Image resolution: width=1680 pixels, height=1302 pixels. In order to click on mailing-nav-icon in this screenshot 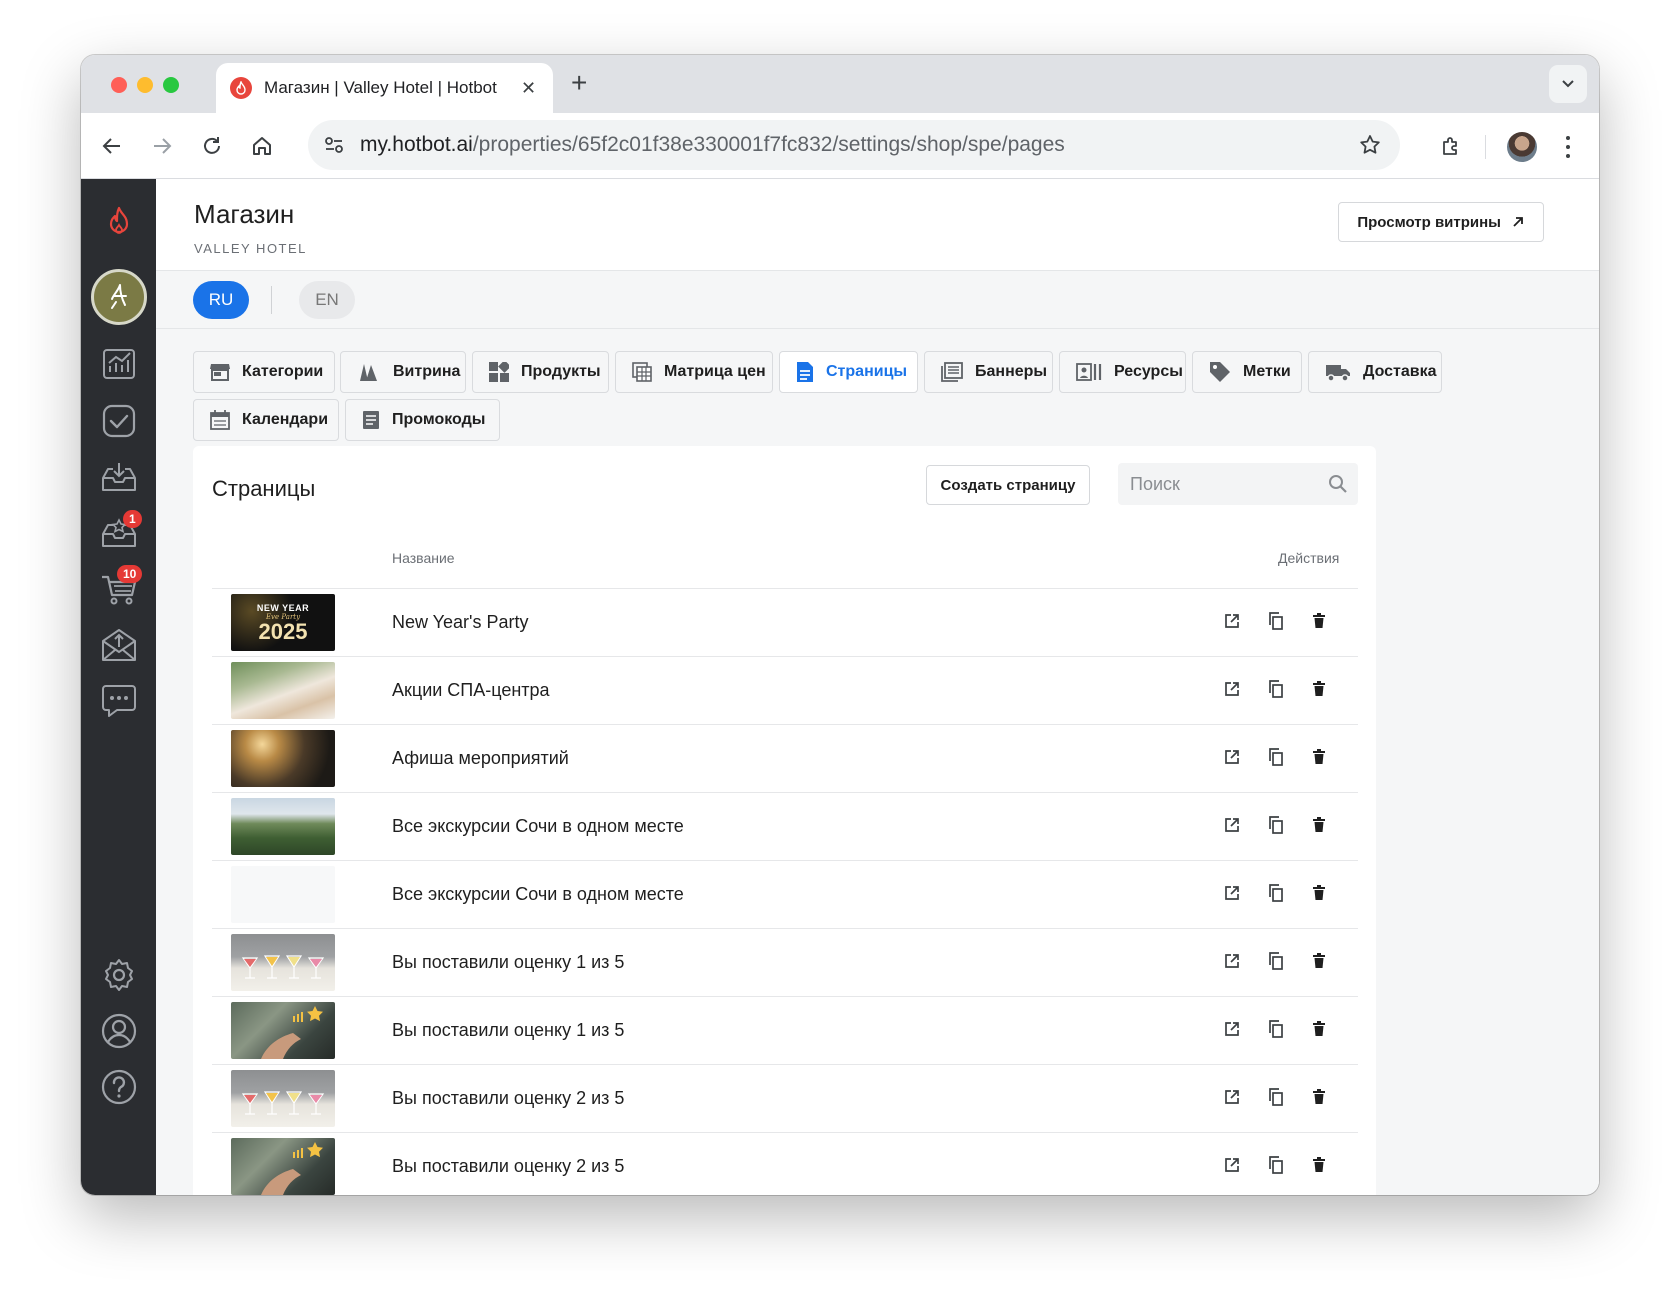, I will do `click(118, 645)`.